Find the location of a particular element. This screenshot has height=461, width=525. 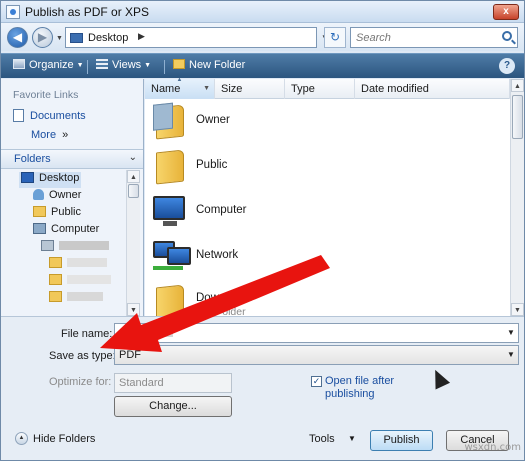

favorite-more-link: More » is located at coordinates (49, 135).